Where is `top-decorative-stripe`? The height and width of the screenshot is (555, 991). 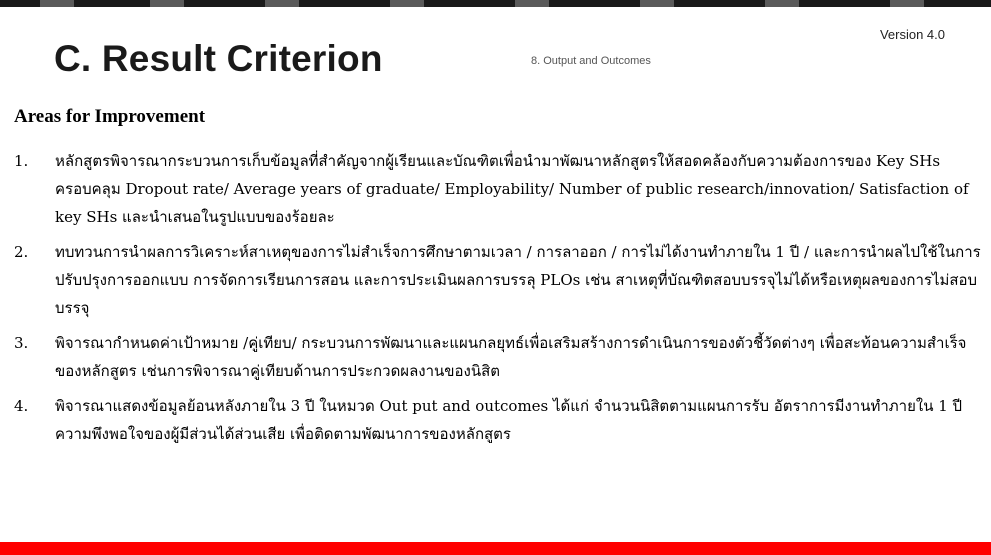
top-decorative-stripe is located at coordinates (495, 3).